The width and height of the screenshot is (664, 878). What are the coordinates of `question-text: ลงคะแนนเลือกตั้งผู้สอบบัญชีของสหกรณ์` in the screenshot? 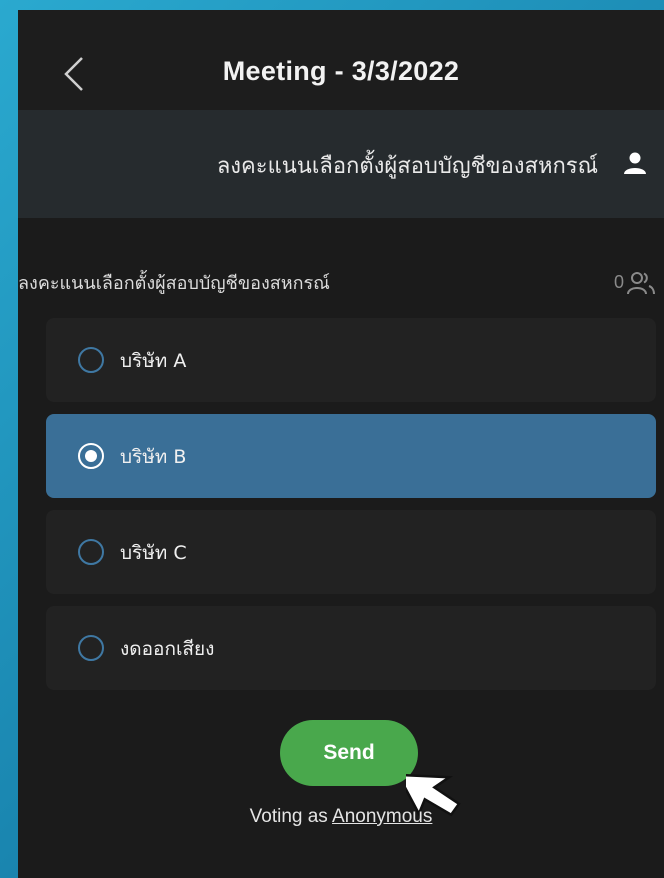 It's located at (174, 283).